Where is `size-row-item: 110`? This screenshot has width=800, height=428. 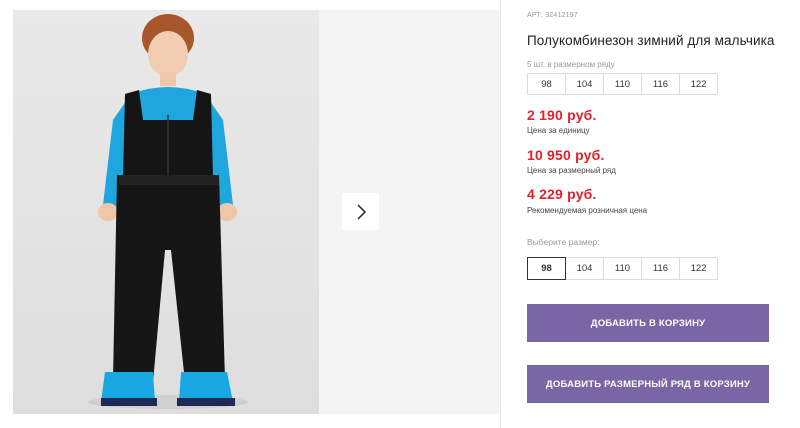 size-row-item: 110 is located at coordinates (622, 84).